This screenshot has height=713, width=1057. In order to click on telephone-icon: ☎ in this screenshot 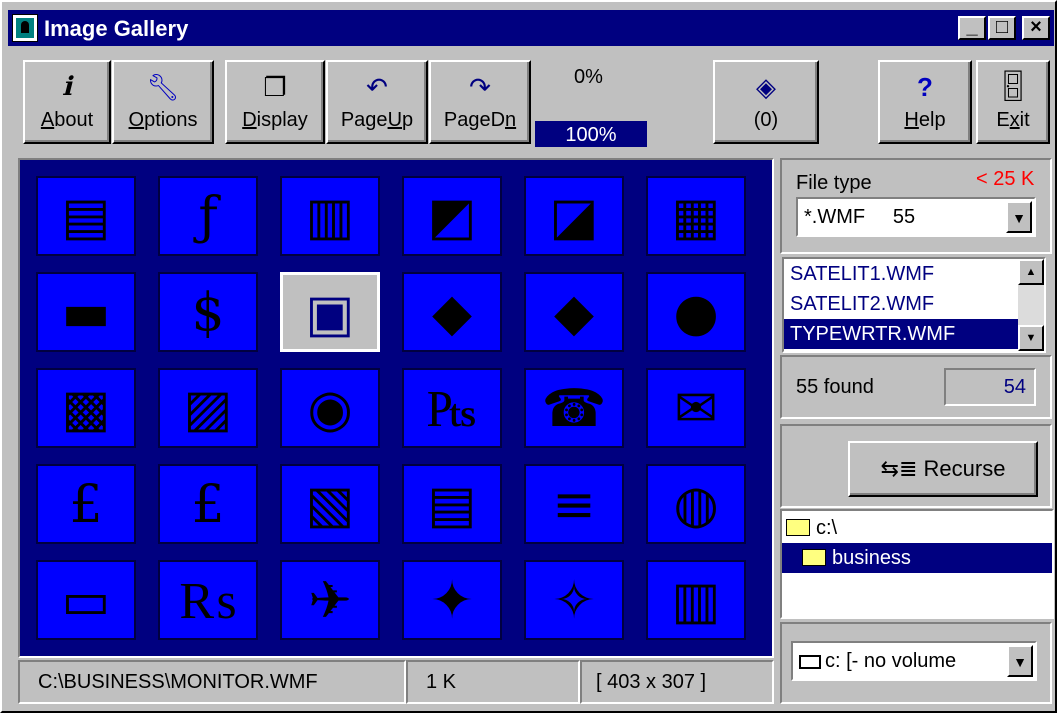, I will do `click(574, 409)`.